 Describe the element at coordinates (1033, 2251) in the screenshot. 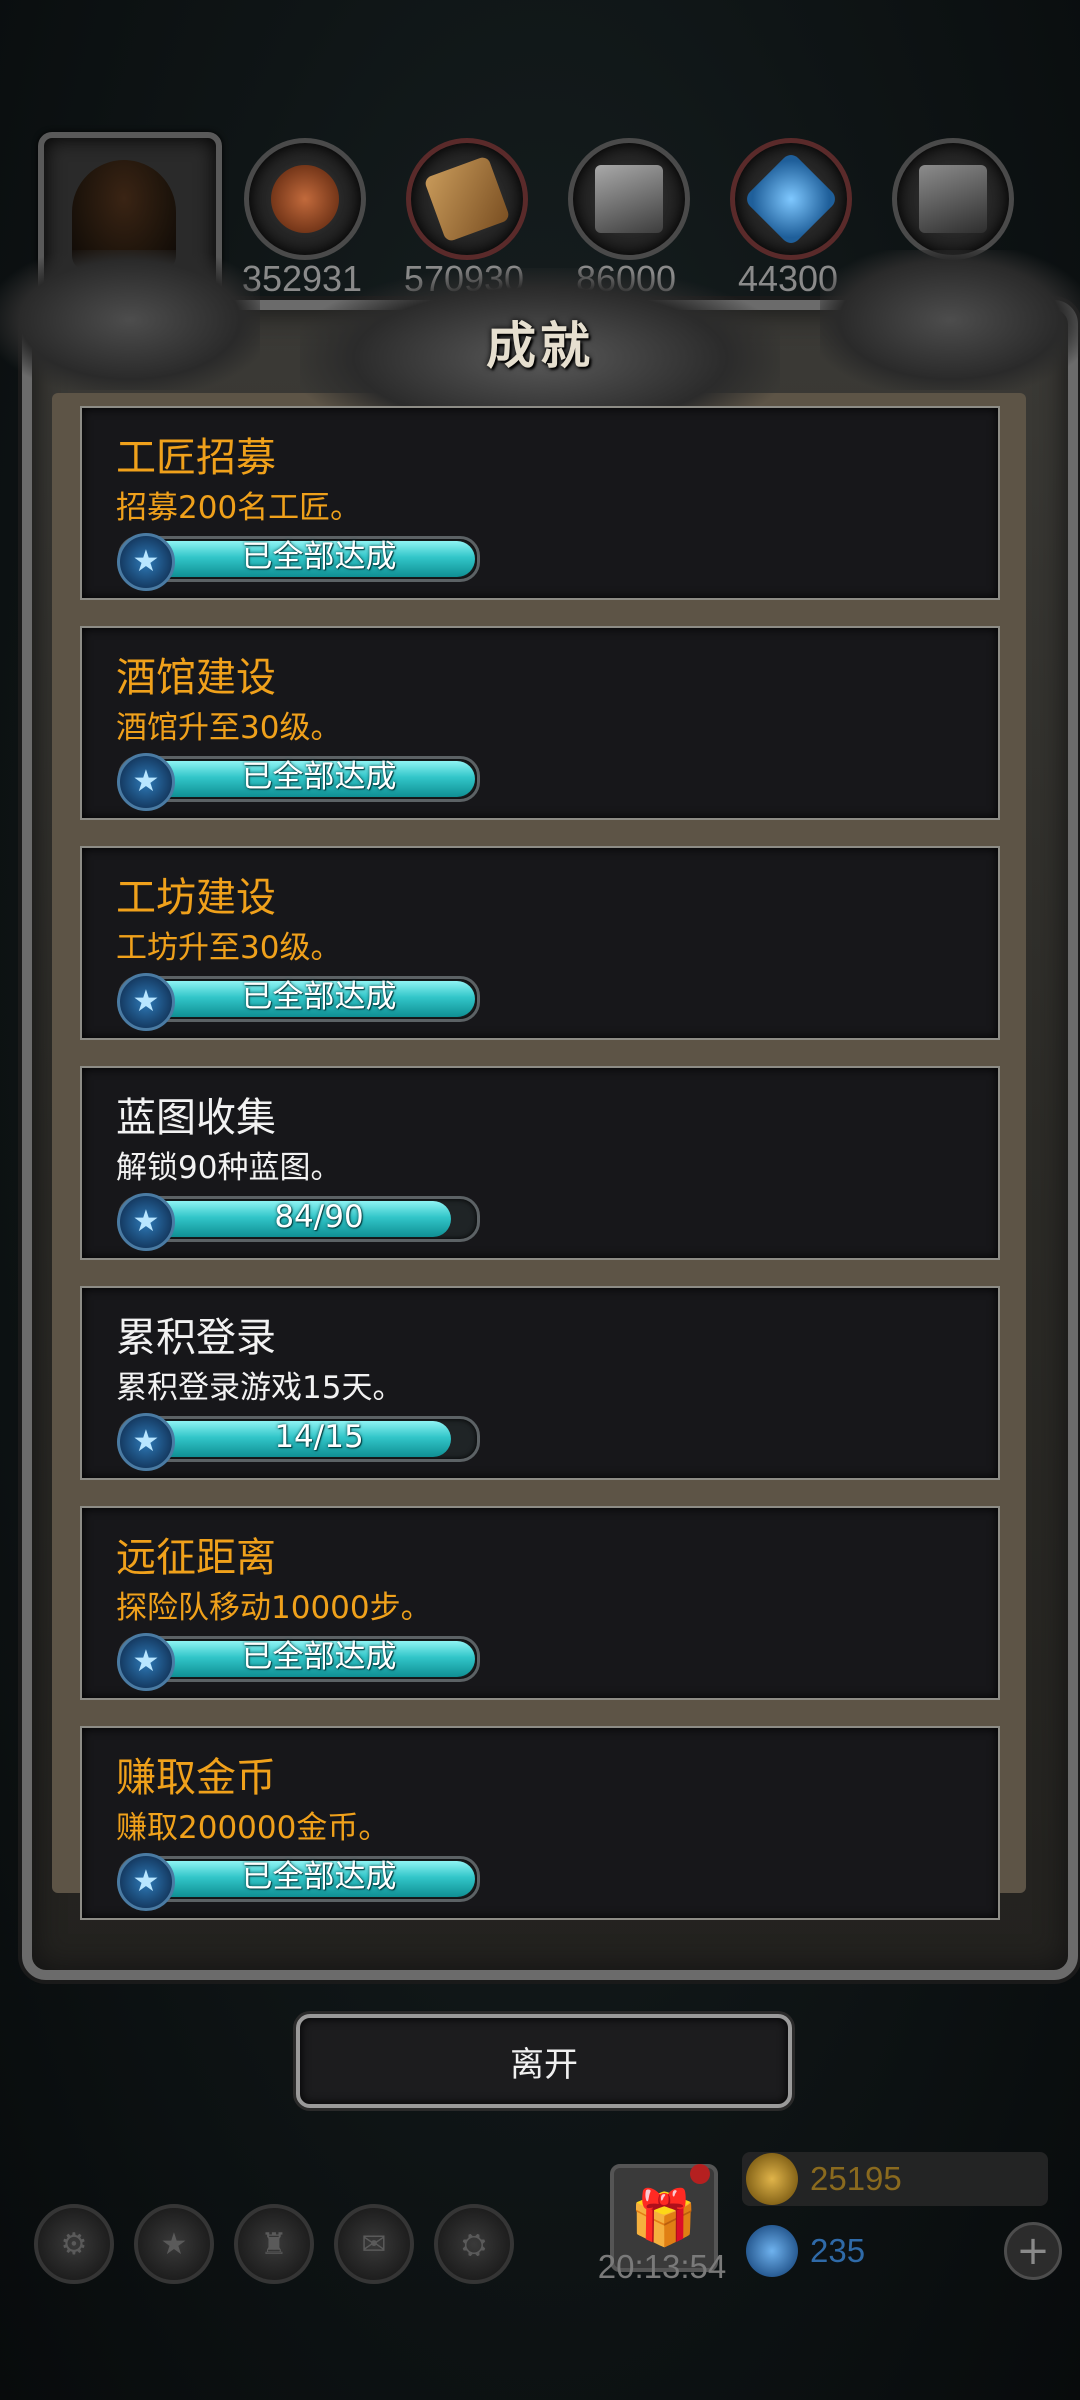

I see `add-currency-button: +` at that location.